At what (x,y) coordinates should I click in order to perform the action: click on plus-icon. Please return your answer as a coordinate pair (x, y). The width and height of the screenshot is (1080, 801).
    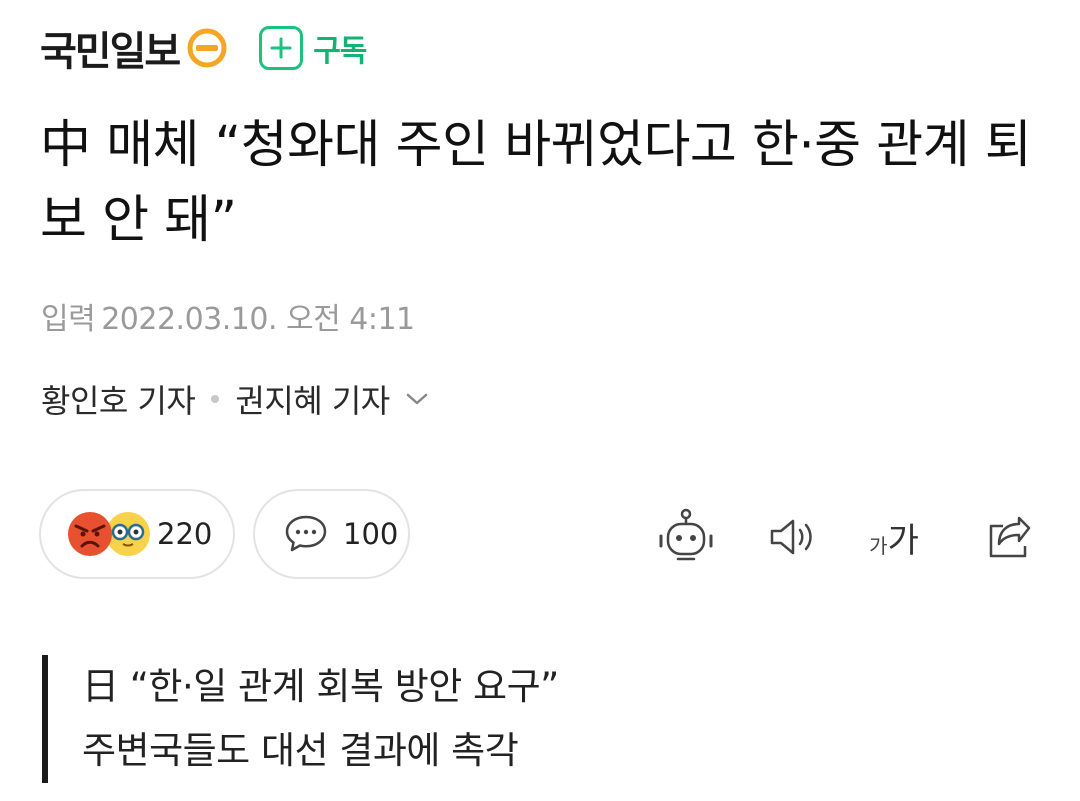
    Looking at the image, I should click on (281, 48).